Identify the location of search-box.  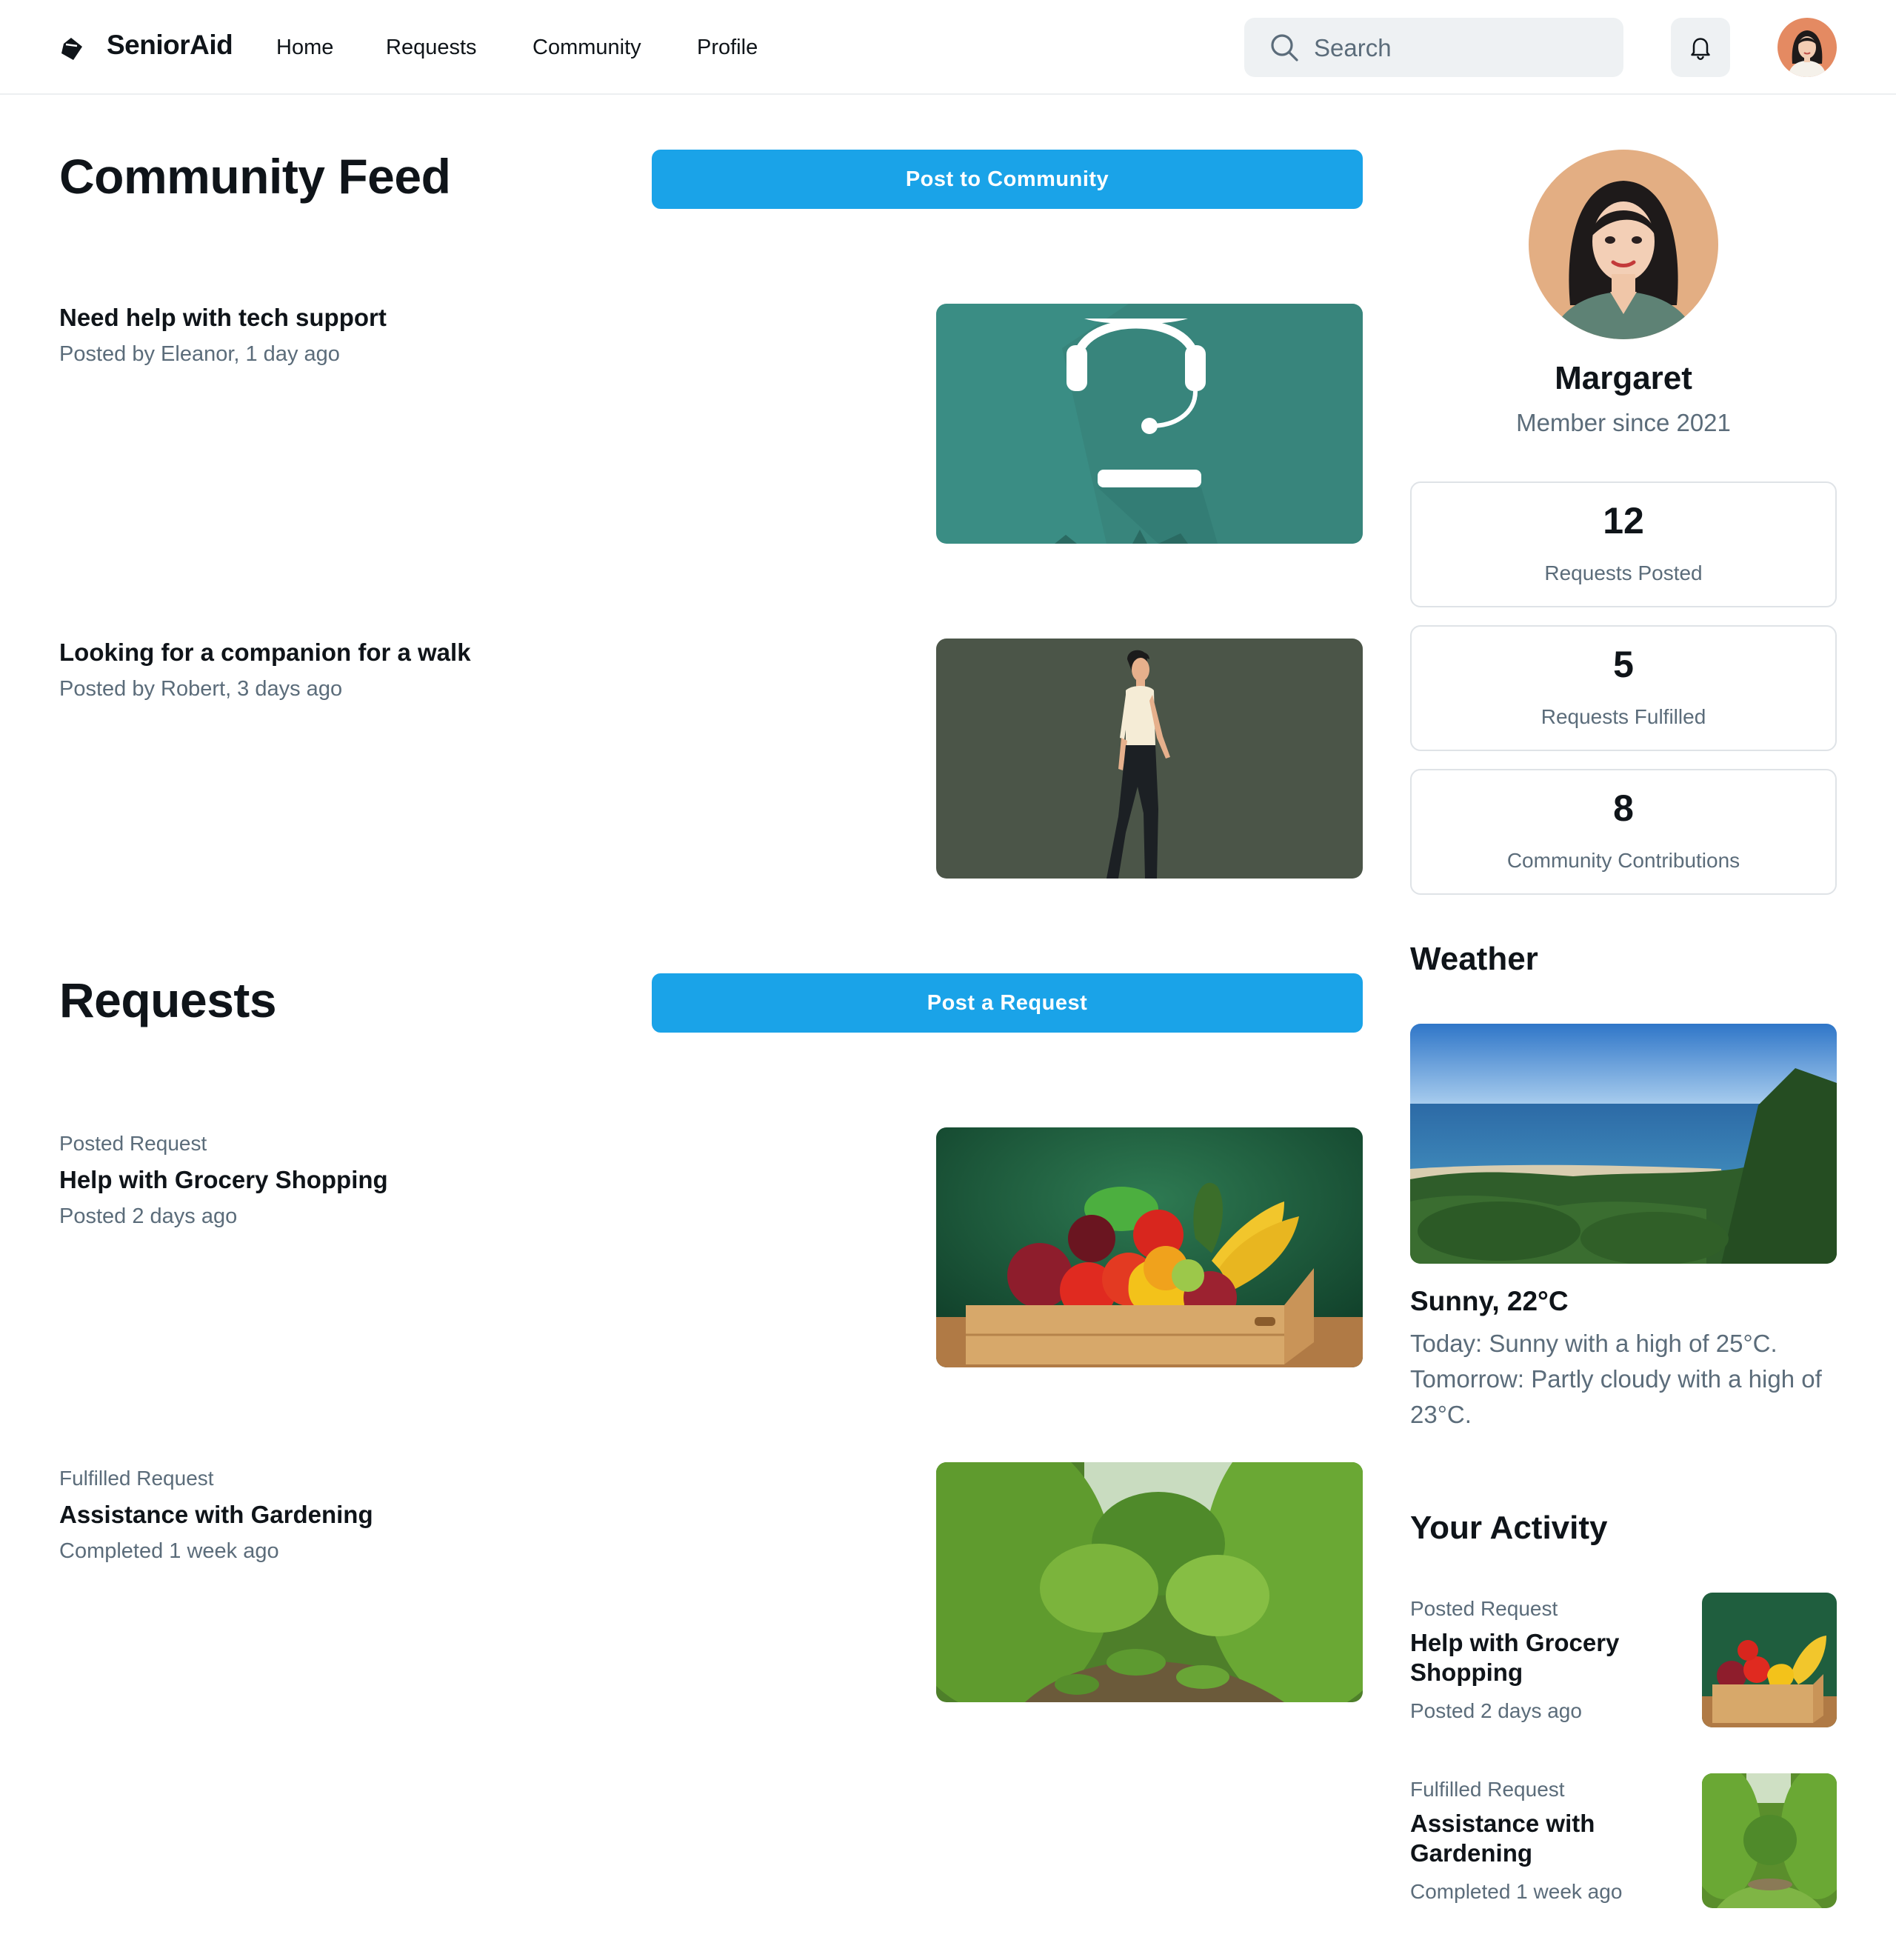
(1433, 49).